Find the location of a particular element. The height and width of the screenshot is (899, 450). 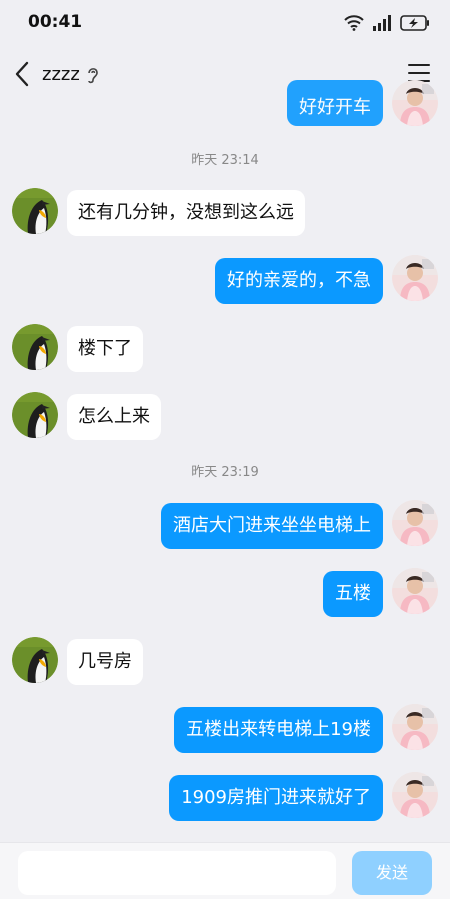

message-text: 五楼 is located at coordinates (353, 593).